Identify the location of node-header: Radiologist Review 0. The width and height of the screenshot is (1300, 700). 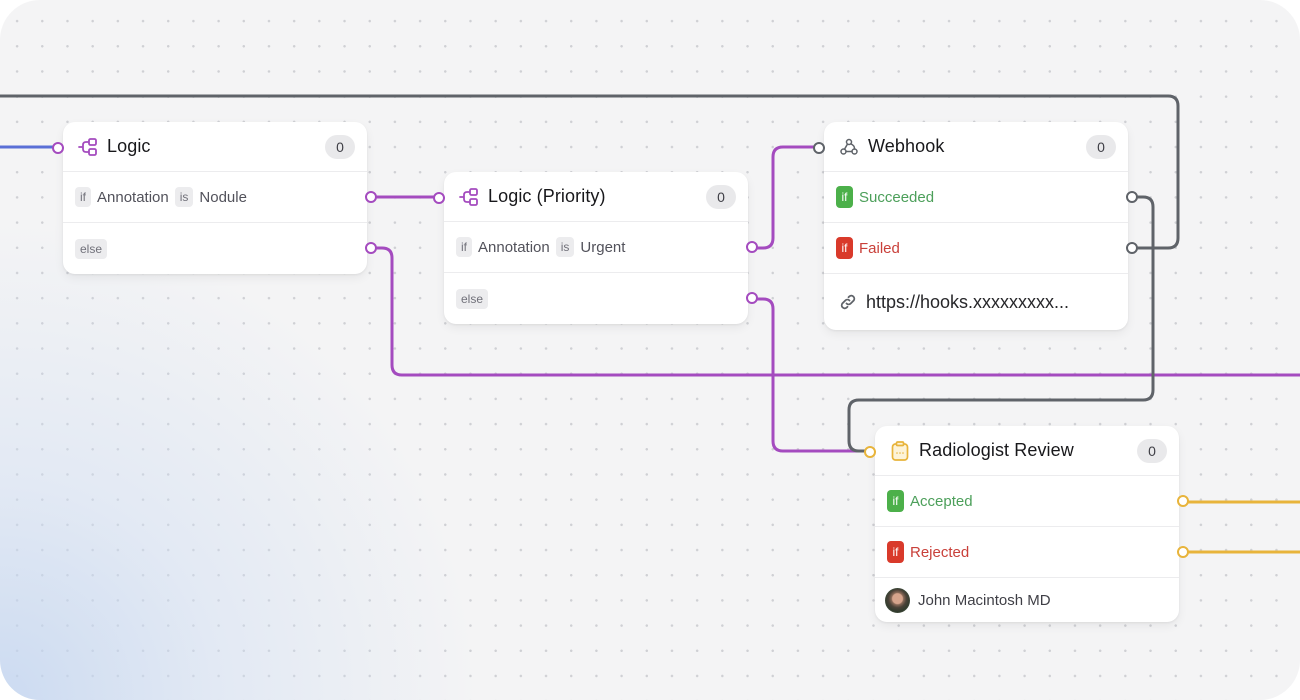
(1027, 451).